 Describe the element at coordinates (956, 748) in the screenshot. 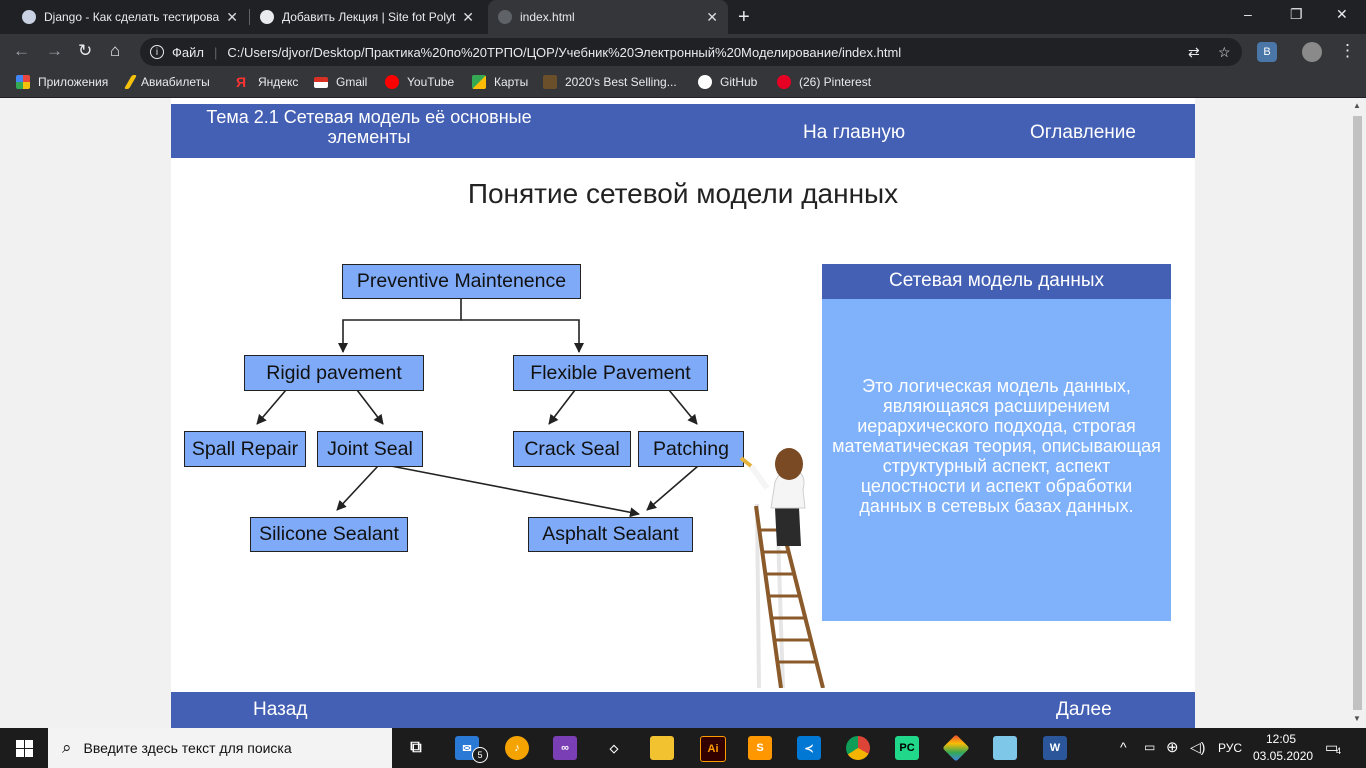

I see `app-diamond-icon` at that location.